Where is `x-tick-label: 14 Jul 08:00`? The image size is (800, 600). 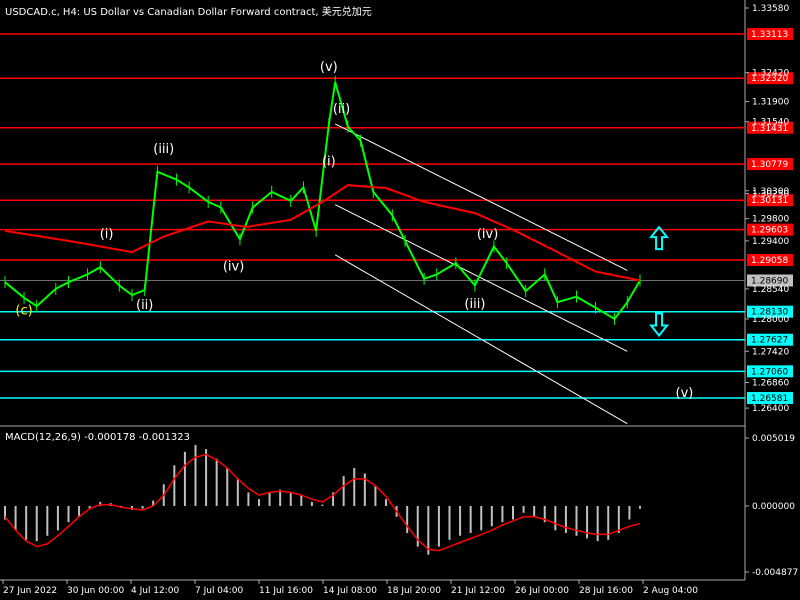
x-tick-label: 14 Jul 08:00 is located at coordinates (350, 591).